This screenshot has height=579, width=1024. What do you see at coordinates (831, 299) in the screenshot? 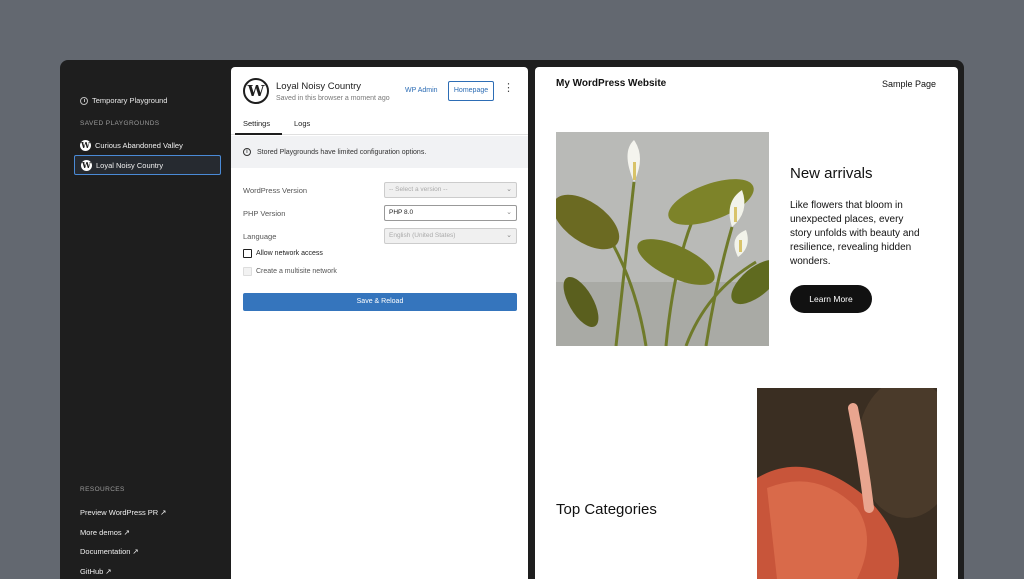
I see `learn-more-button: Learn More` at bounding box center [831, 299].